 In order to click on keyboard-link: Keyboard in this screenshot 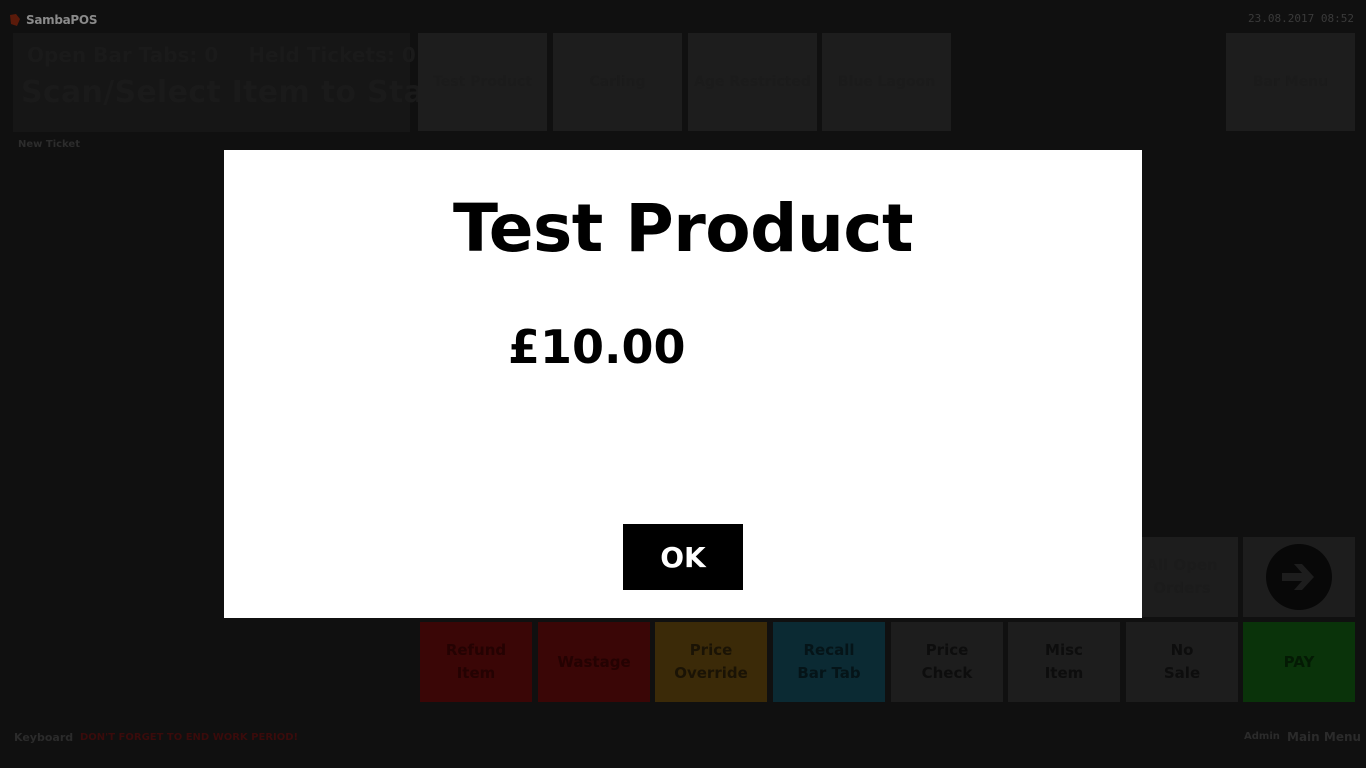, I will do `click(43, 737)`.